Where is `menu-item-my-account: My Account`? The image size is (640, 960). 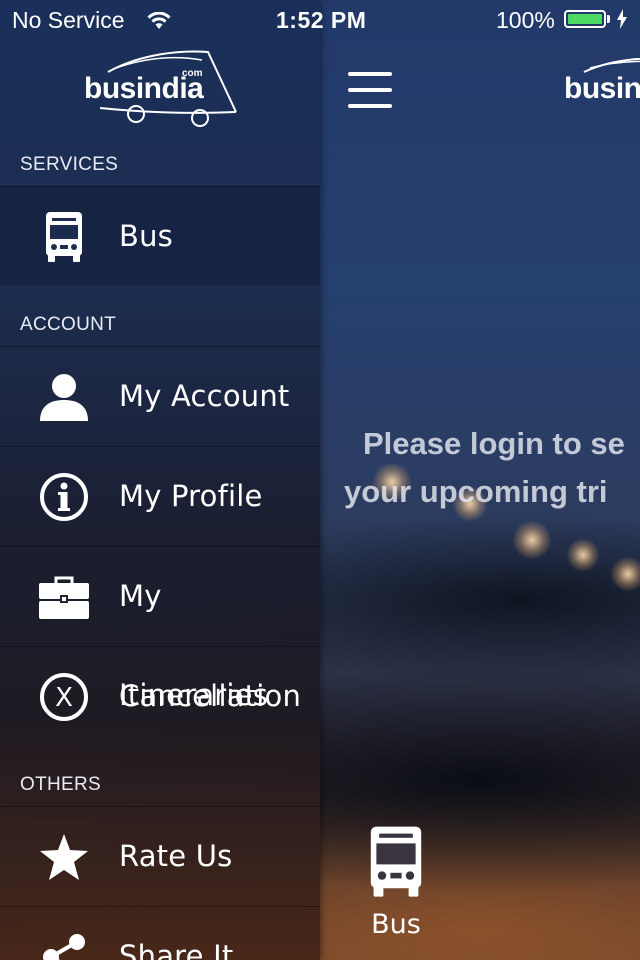 menu-item-my-account: My Account is located at coordinates (160, 395).